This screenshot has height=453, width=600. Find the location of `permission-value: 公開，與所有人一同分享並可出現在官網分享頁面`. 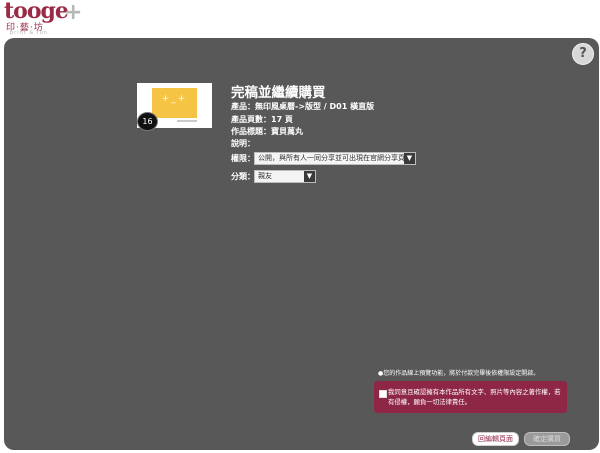

permission-value: 公開，與所有人一同分享並可出現在官網分享頁面 is located at coordinates (335, 158).